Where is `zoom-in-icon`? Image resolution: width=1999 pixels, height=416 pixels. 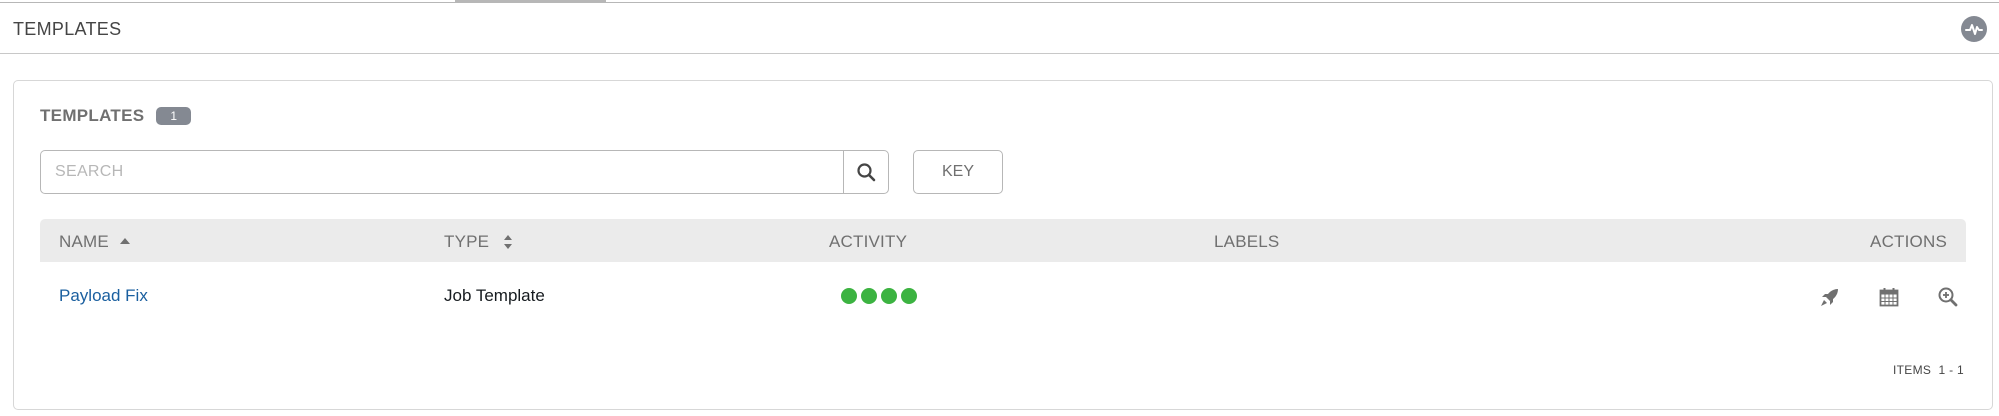
zoom-in-icon is located at coordinates (1948, 297).